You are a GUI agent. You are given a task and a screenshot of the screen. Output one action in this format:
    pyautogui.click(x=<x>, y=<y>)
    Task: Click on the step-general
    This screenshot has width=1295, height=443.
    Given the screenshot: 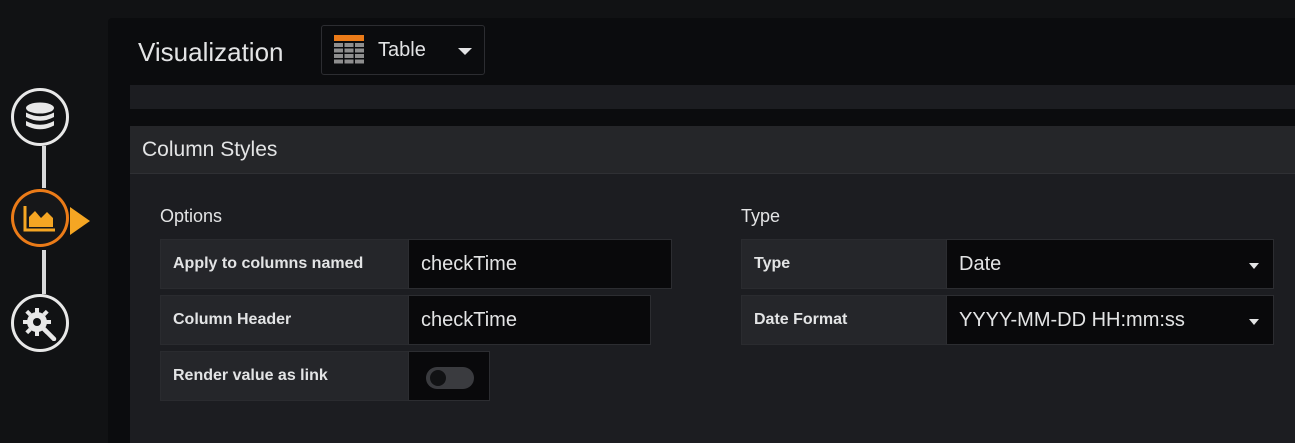 What is the action you would take?
    pyautogui.click(x=40, y=323)
    